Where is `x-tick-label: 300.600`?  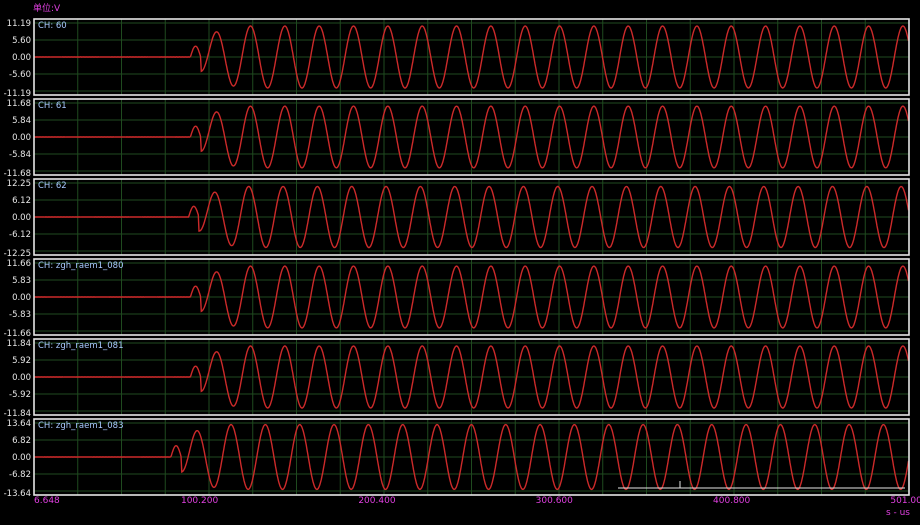 x-tick-label: 300.600 is located at coordinates (554, 501).